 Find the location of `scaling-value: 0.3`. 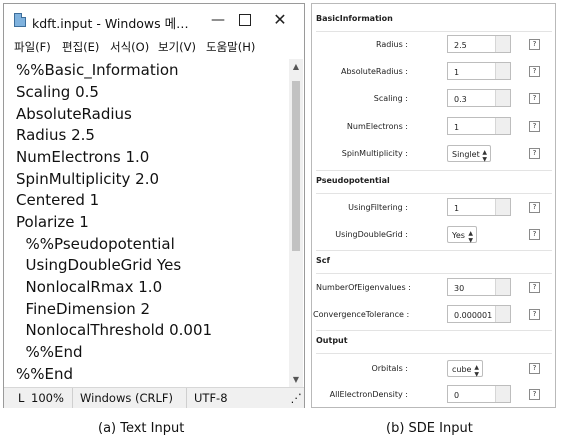

scaling-value: 0.3 is located at coordinates (460, 99).